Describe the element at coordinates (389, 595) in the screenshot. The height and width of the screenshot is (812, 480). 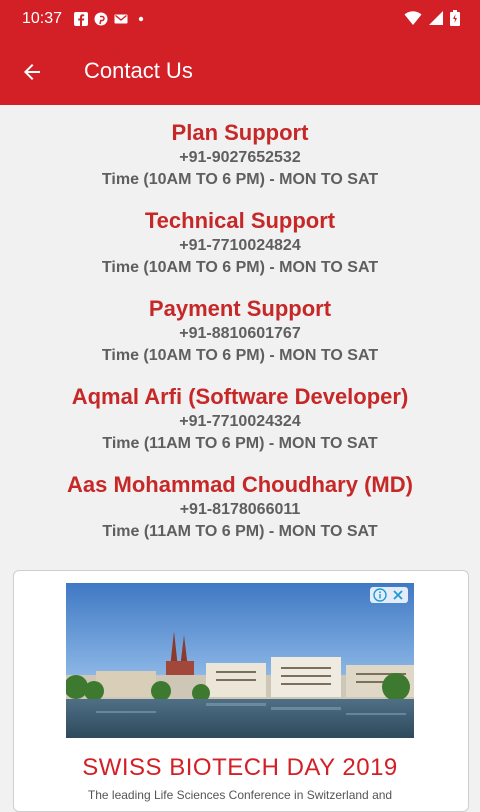
I see `ad-controls` at that location.